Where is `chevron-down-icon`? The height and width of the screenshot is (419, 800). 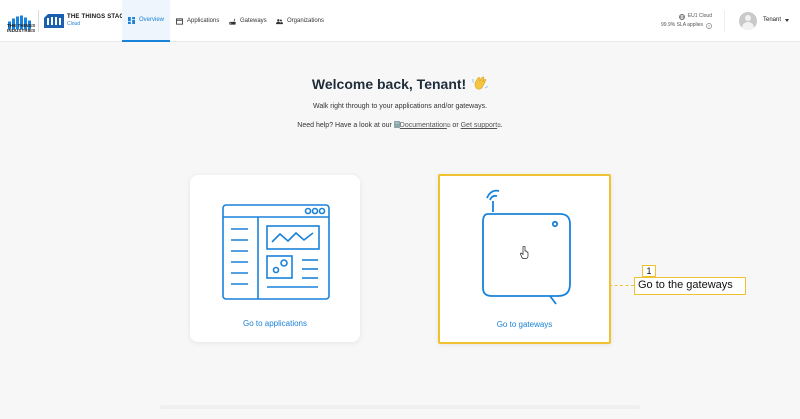 chevron-down-icon is located at coordinates (787, 20).